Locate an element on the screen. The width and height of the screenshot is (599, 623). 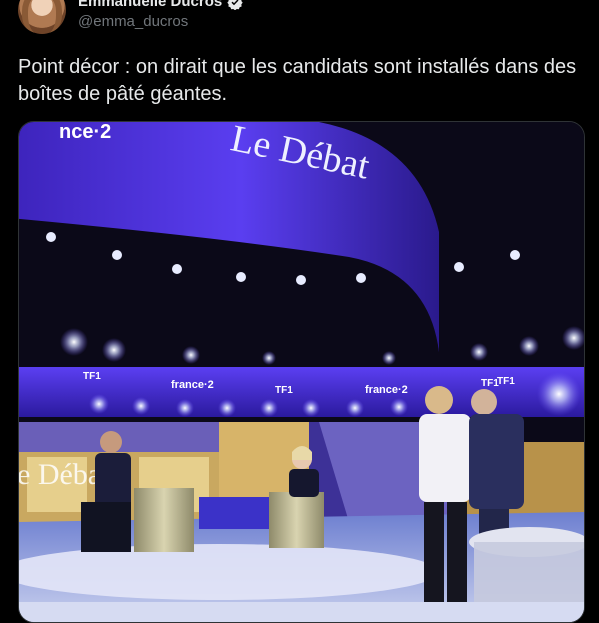
france2-logo-a: france·2 is located at coordinates (192, 385).